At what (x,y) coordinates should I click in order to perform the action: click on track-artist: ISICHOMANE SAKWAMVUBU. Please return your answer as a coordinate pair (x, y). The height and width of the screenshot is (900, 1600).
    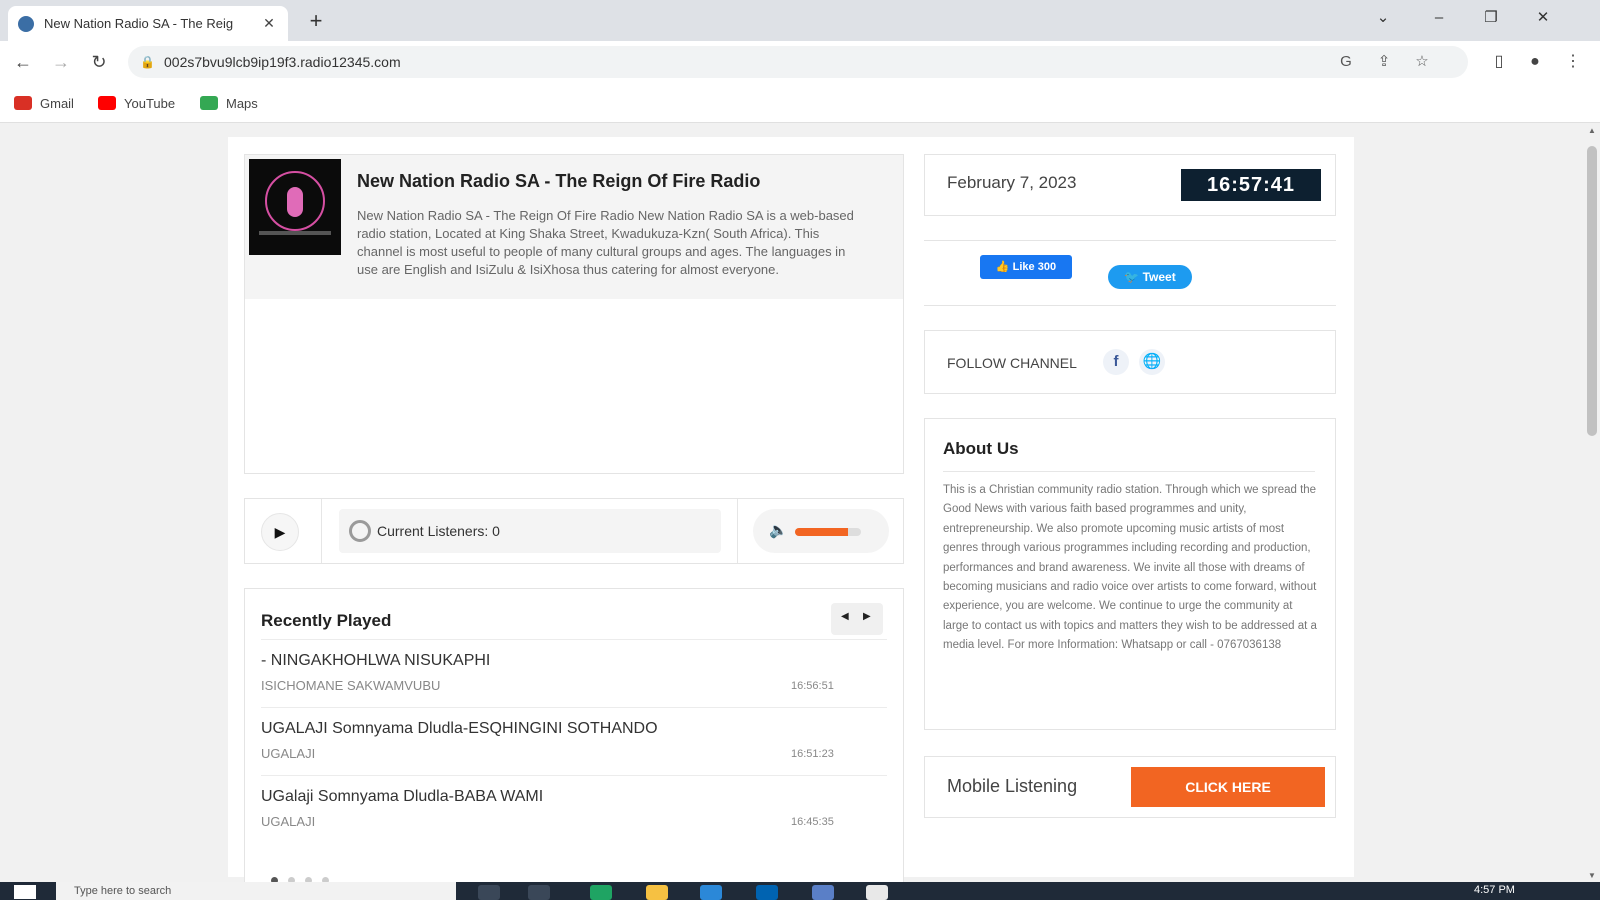
    Looking at the image, I should click on (351, 685).